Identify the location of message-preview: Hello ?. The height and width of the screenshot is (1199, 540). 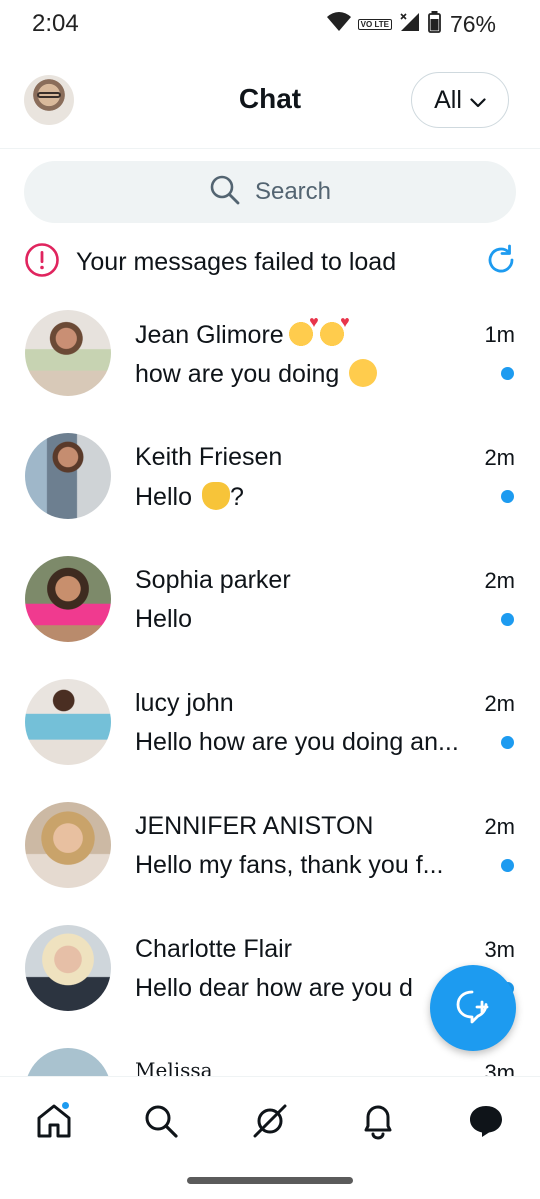
(189, 496).